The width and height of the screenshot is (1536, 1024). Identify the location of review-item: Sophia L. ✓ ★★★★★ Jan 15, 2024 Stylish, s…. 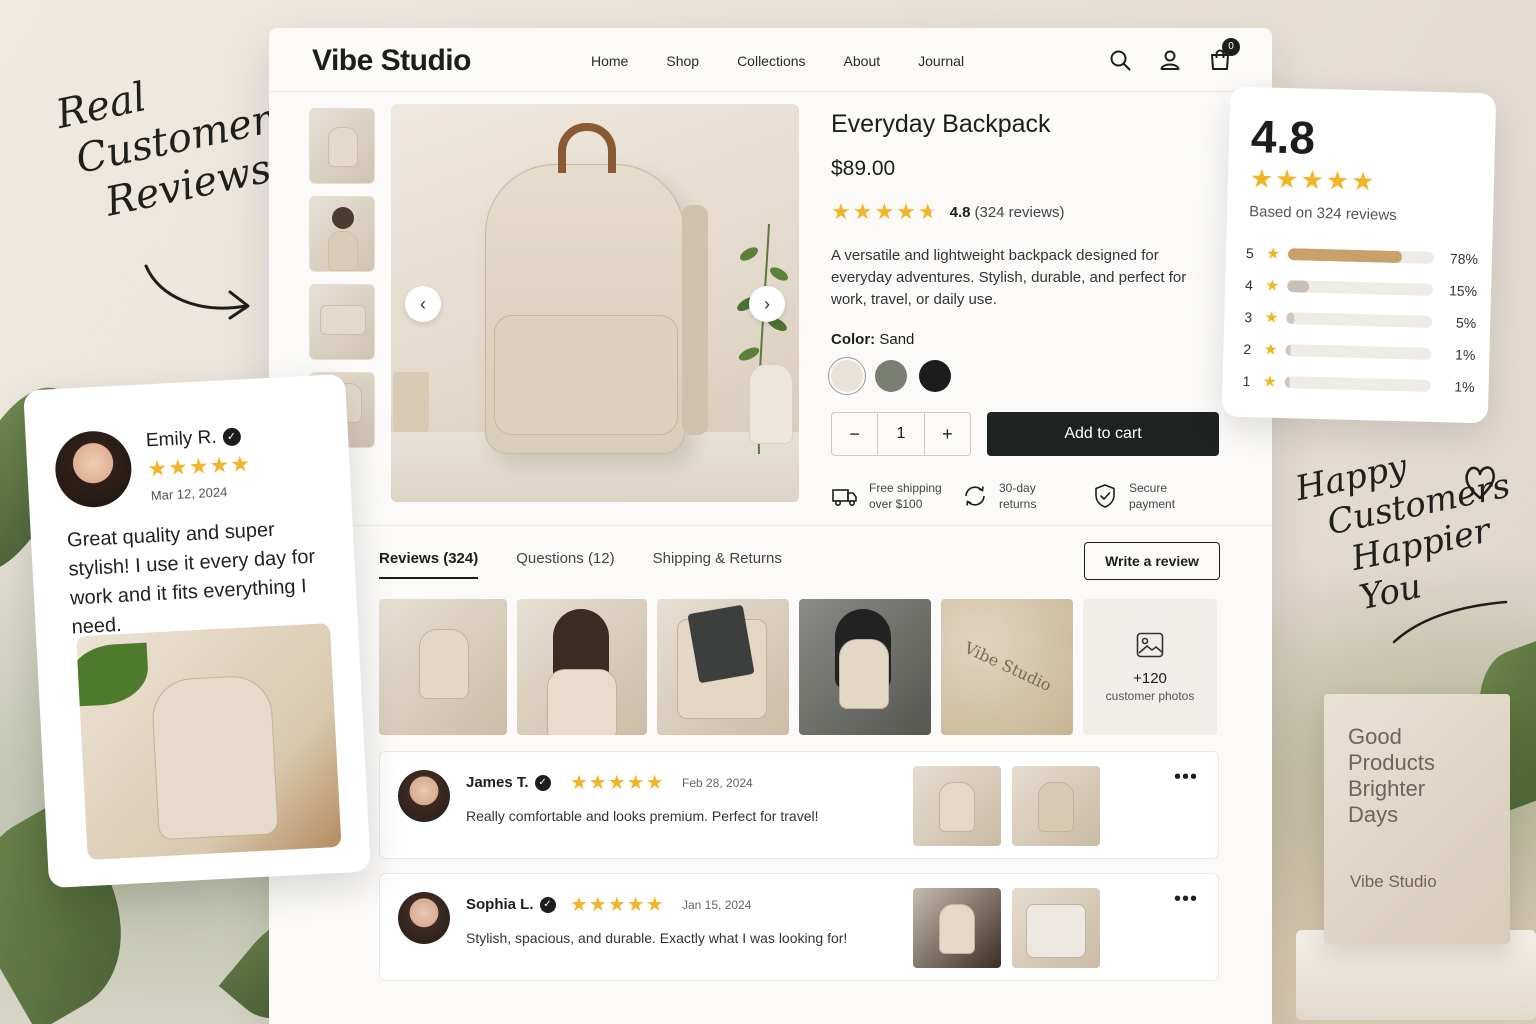
(799, 927).